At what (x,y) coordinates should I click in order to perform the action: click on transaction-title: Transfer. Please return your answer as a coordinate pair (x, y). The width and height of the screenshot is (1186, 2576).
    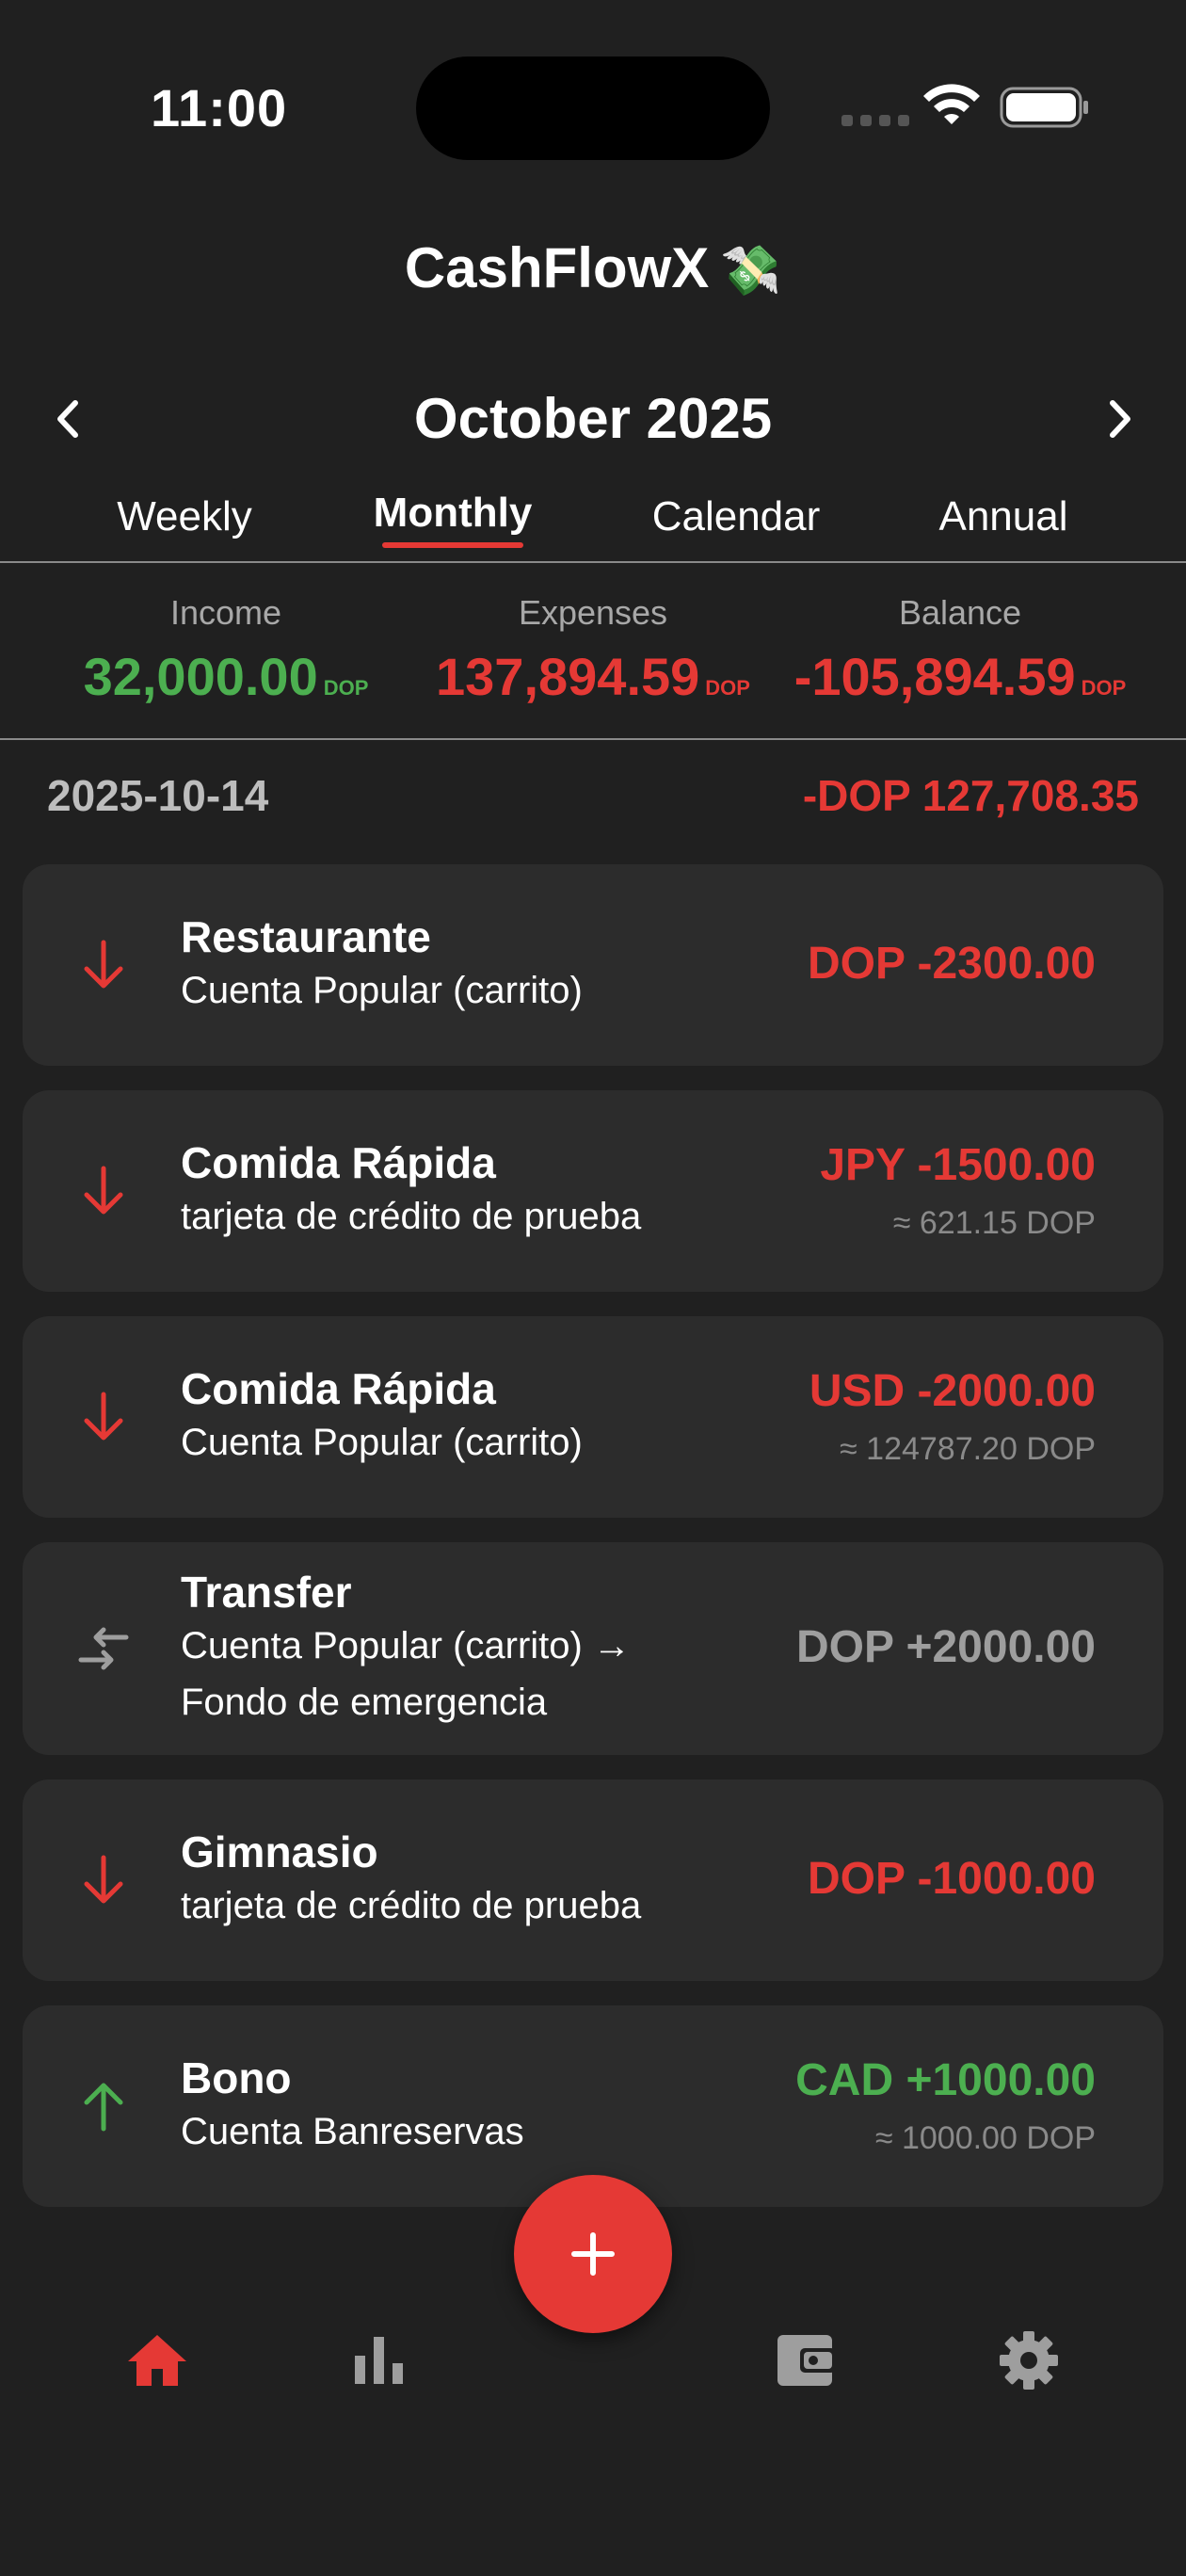
    Looking at the image, I should click on (266, 1592).